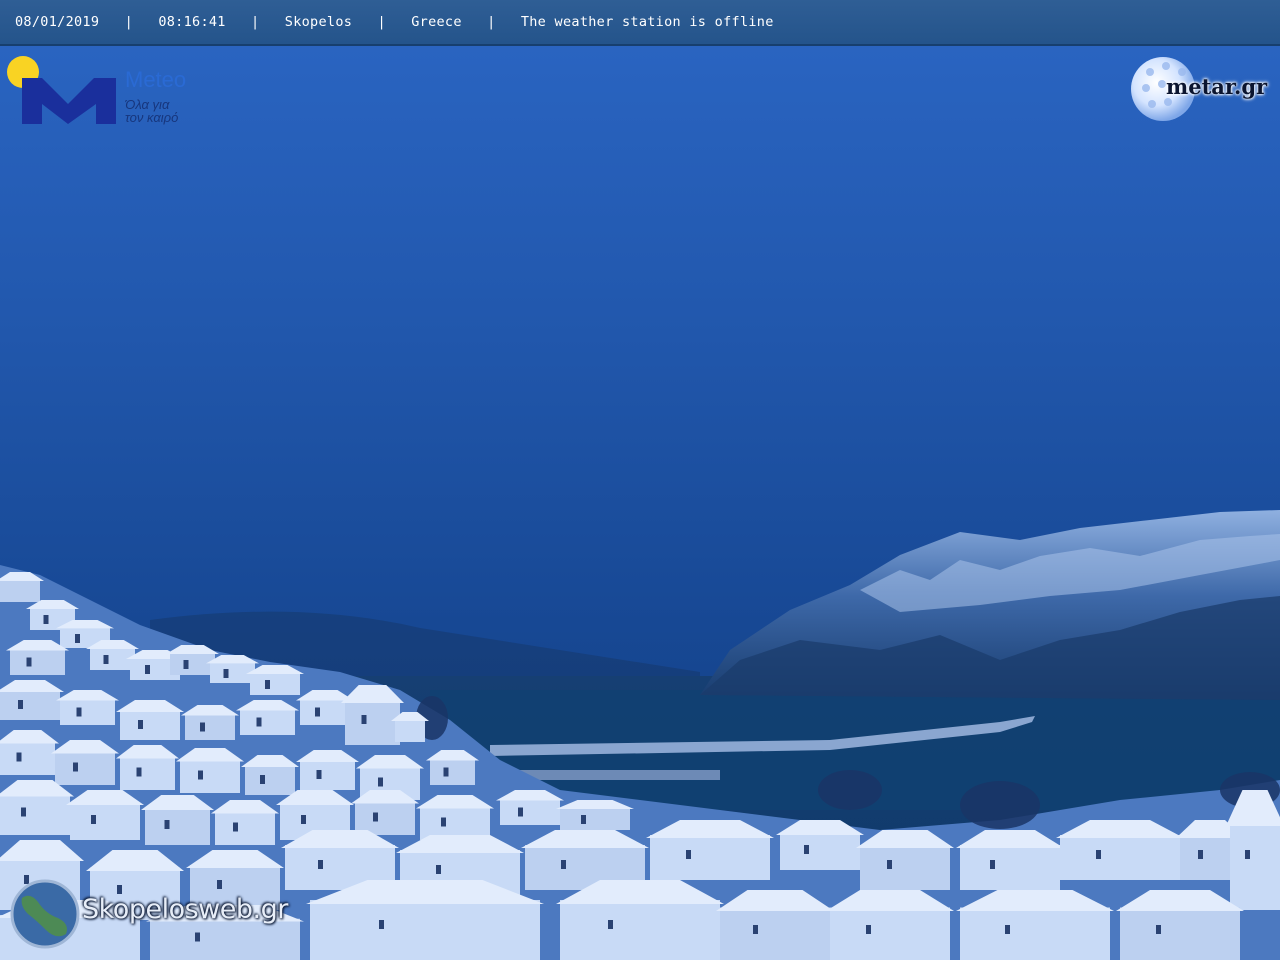  What do you see at coordinates (436, 22) in the screenshot?
I see `country-text: Greece` at bounding box center [436, 22].